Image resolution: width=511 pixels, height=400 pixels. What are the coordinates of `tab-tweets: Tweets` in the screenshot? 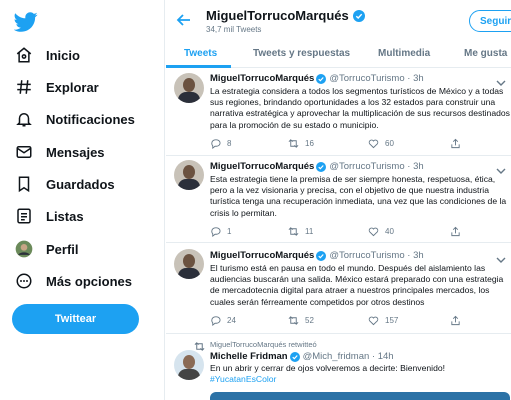 It's located at (200, 53).